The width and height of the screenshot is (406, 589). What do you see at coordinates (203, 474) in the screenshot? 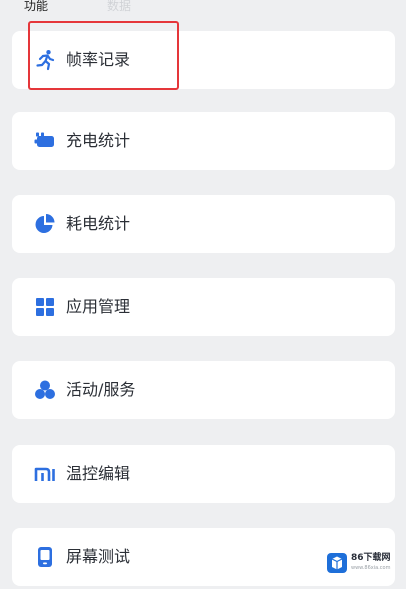
I see `menu-item-thermal-control-editor: 温控编辑` at bounding box center [203, 474].